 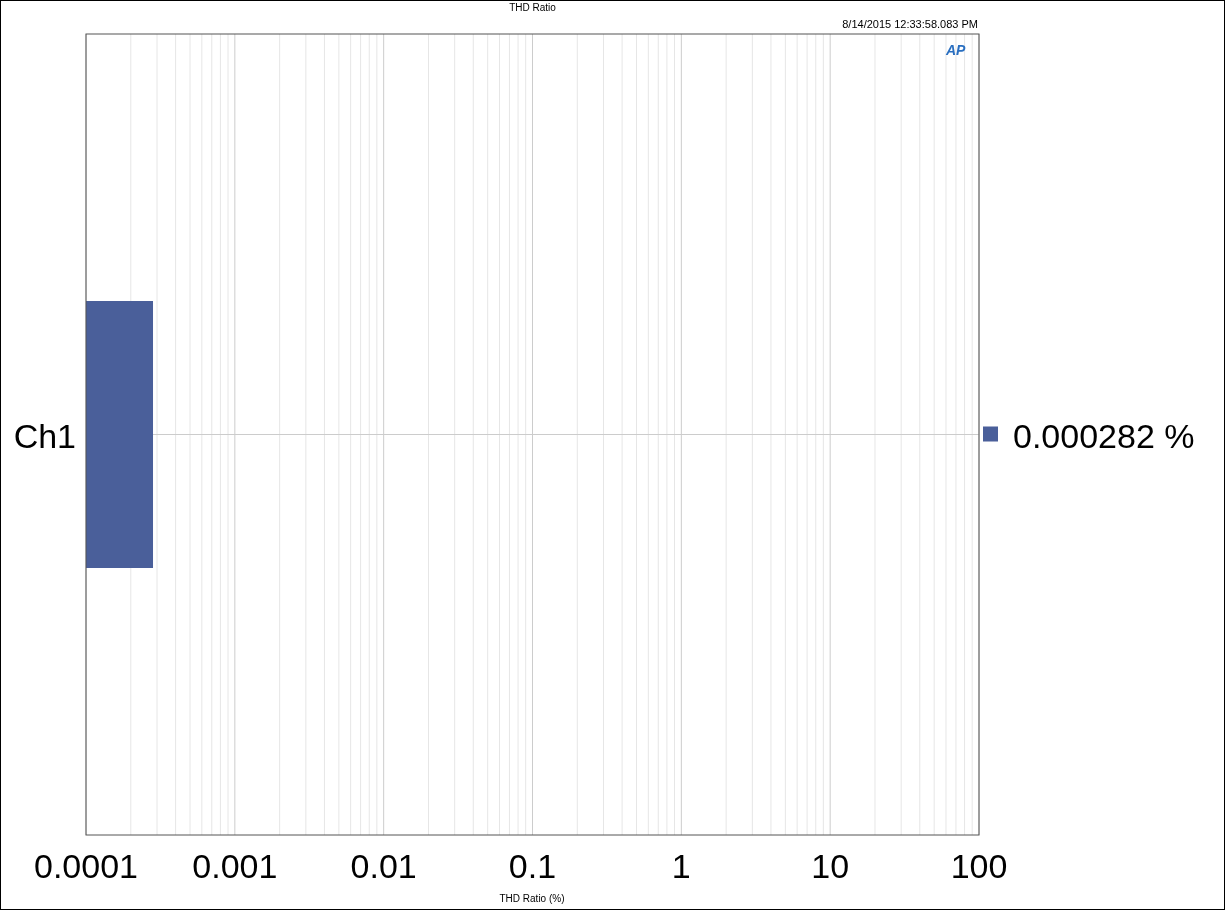 I want to click on tick-label: 0.01, so click(x=383, y=866).